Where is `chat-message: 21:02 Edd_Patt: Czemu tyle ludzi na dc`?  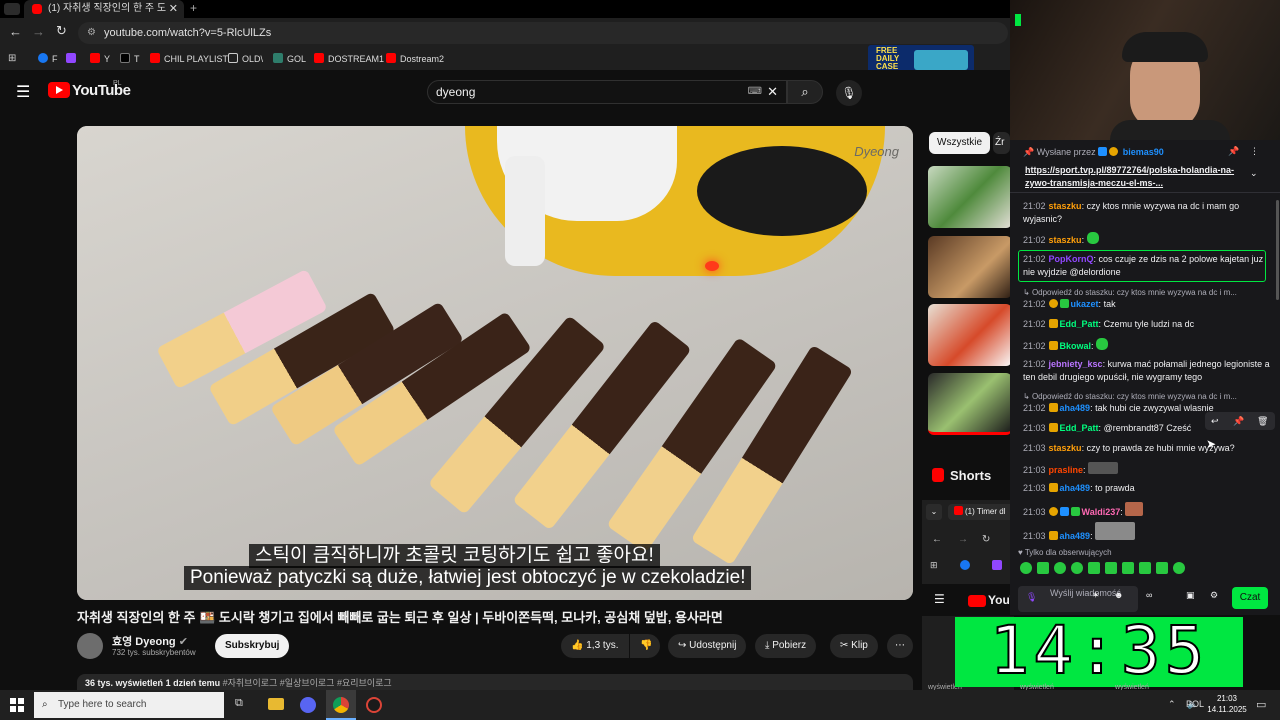 chat-message: 21:02 Edd_Patt: Czemu tyle ludzi na dc is located at coordinates (1148, 324).